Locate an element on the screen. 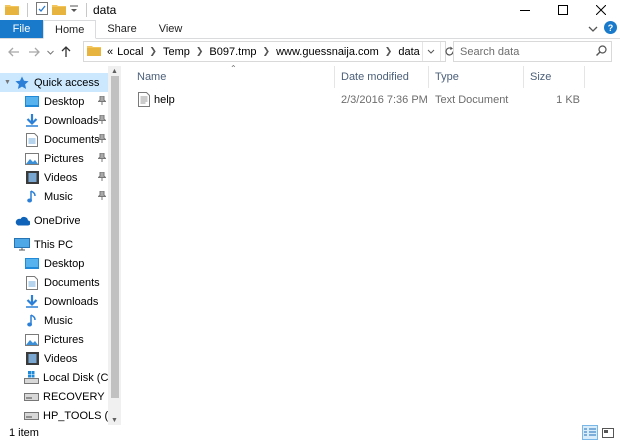 This screenshot has width=620, height=441. file-type: Text Document is located at coordinates (472, 100).